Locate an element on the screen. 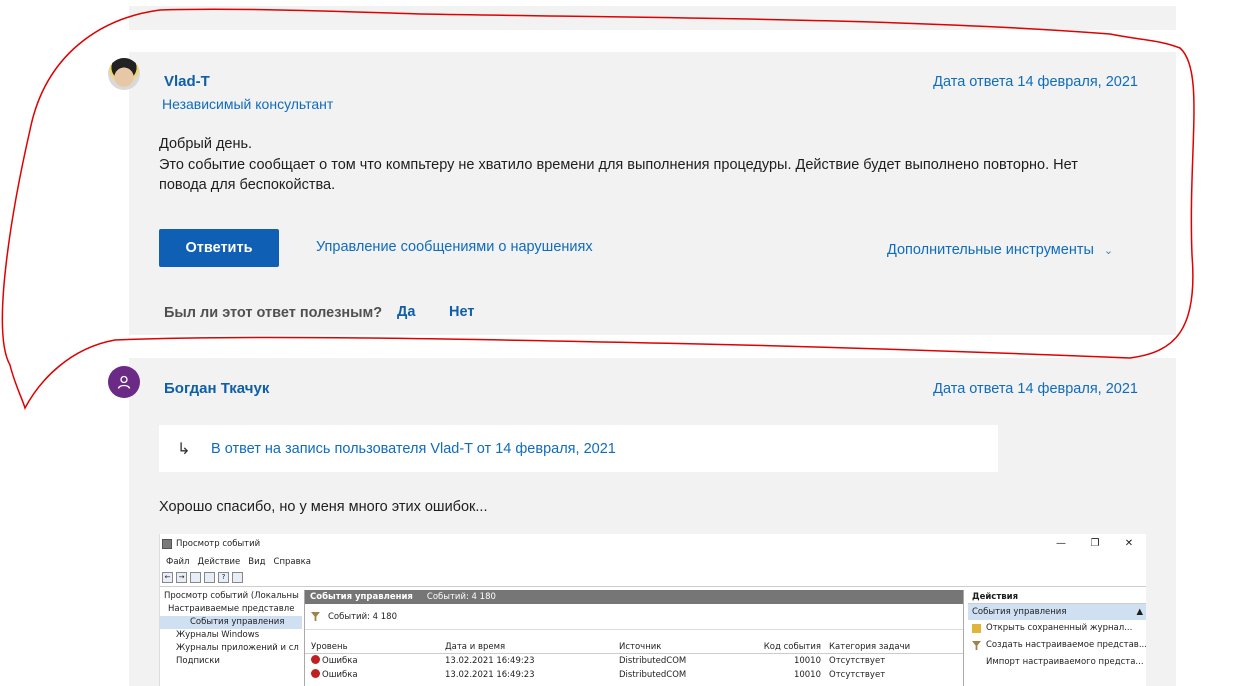  previous-post-strip is located at coordinates (652, 18).